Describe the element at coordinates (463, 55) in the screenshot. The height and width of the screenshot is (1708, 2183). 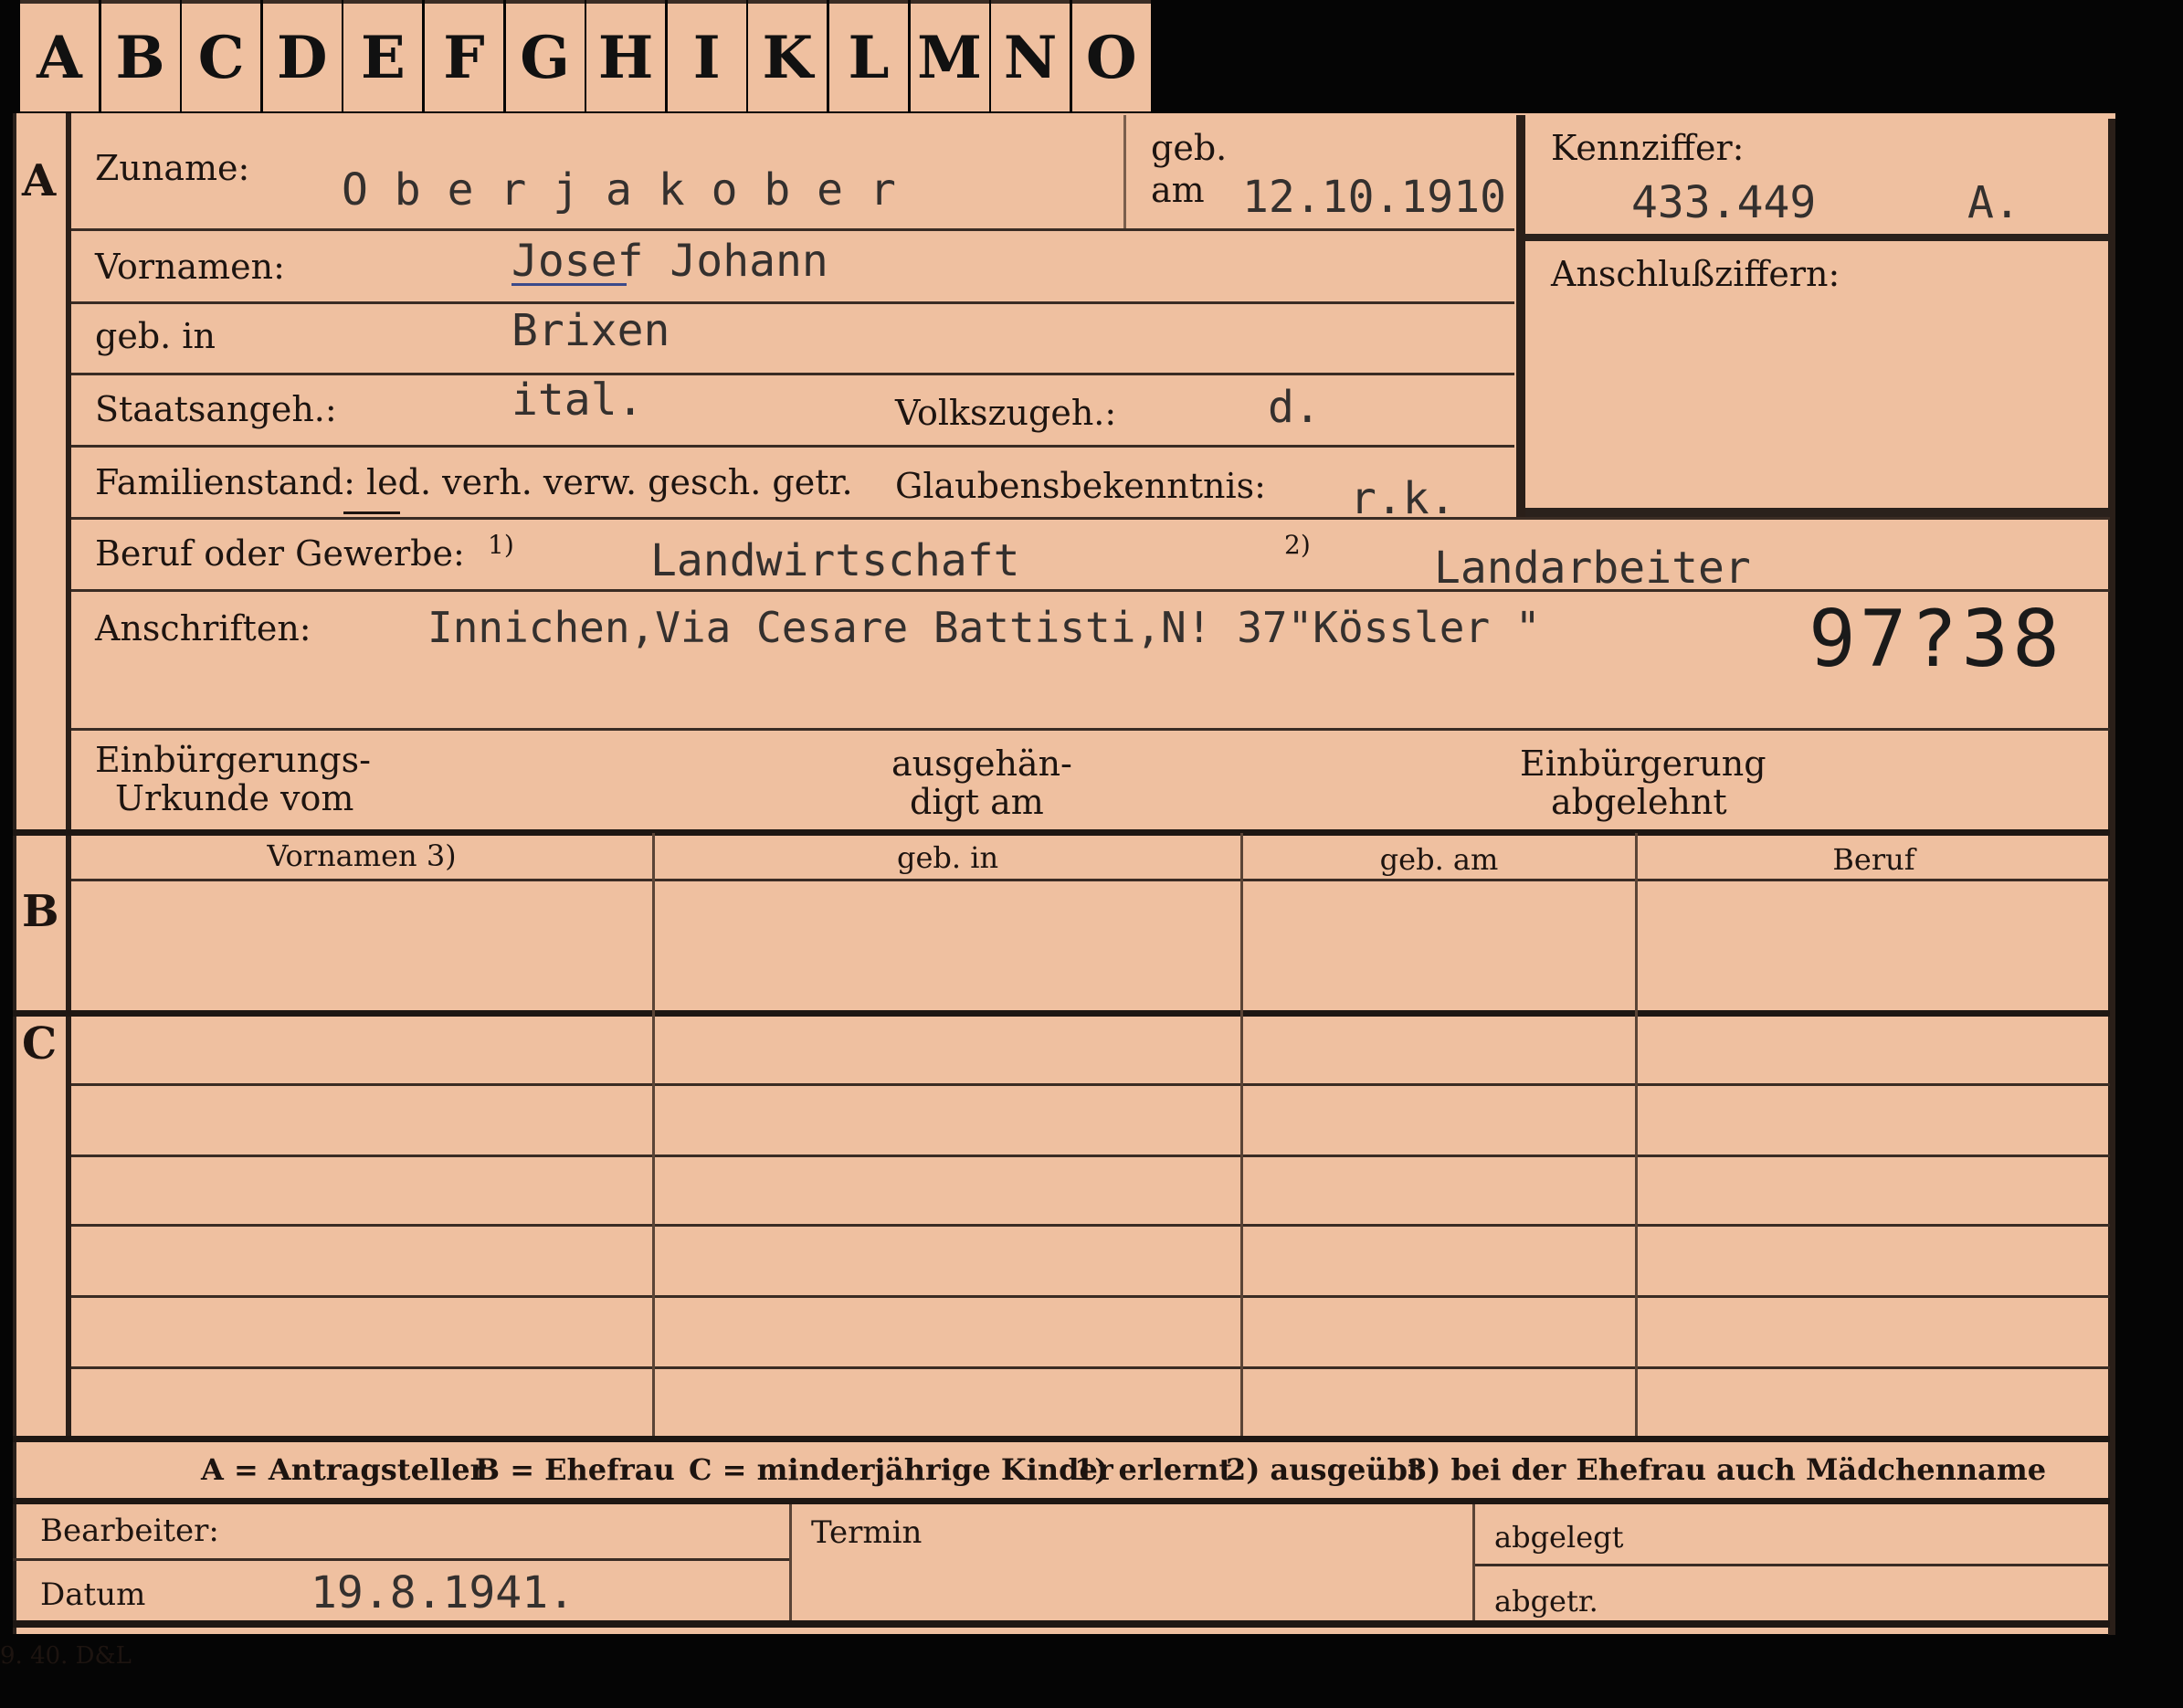
I see `index-tab: F` at that location.